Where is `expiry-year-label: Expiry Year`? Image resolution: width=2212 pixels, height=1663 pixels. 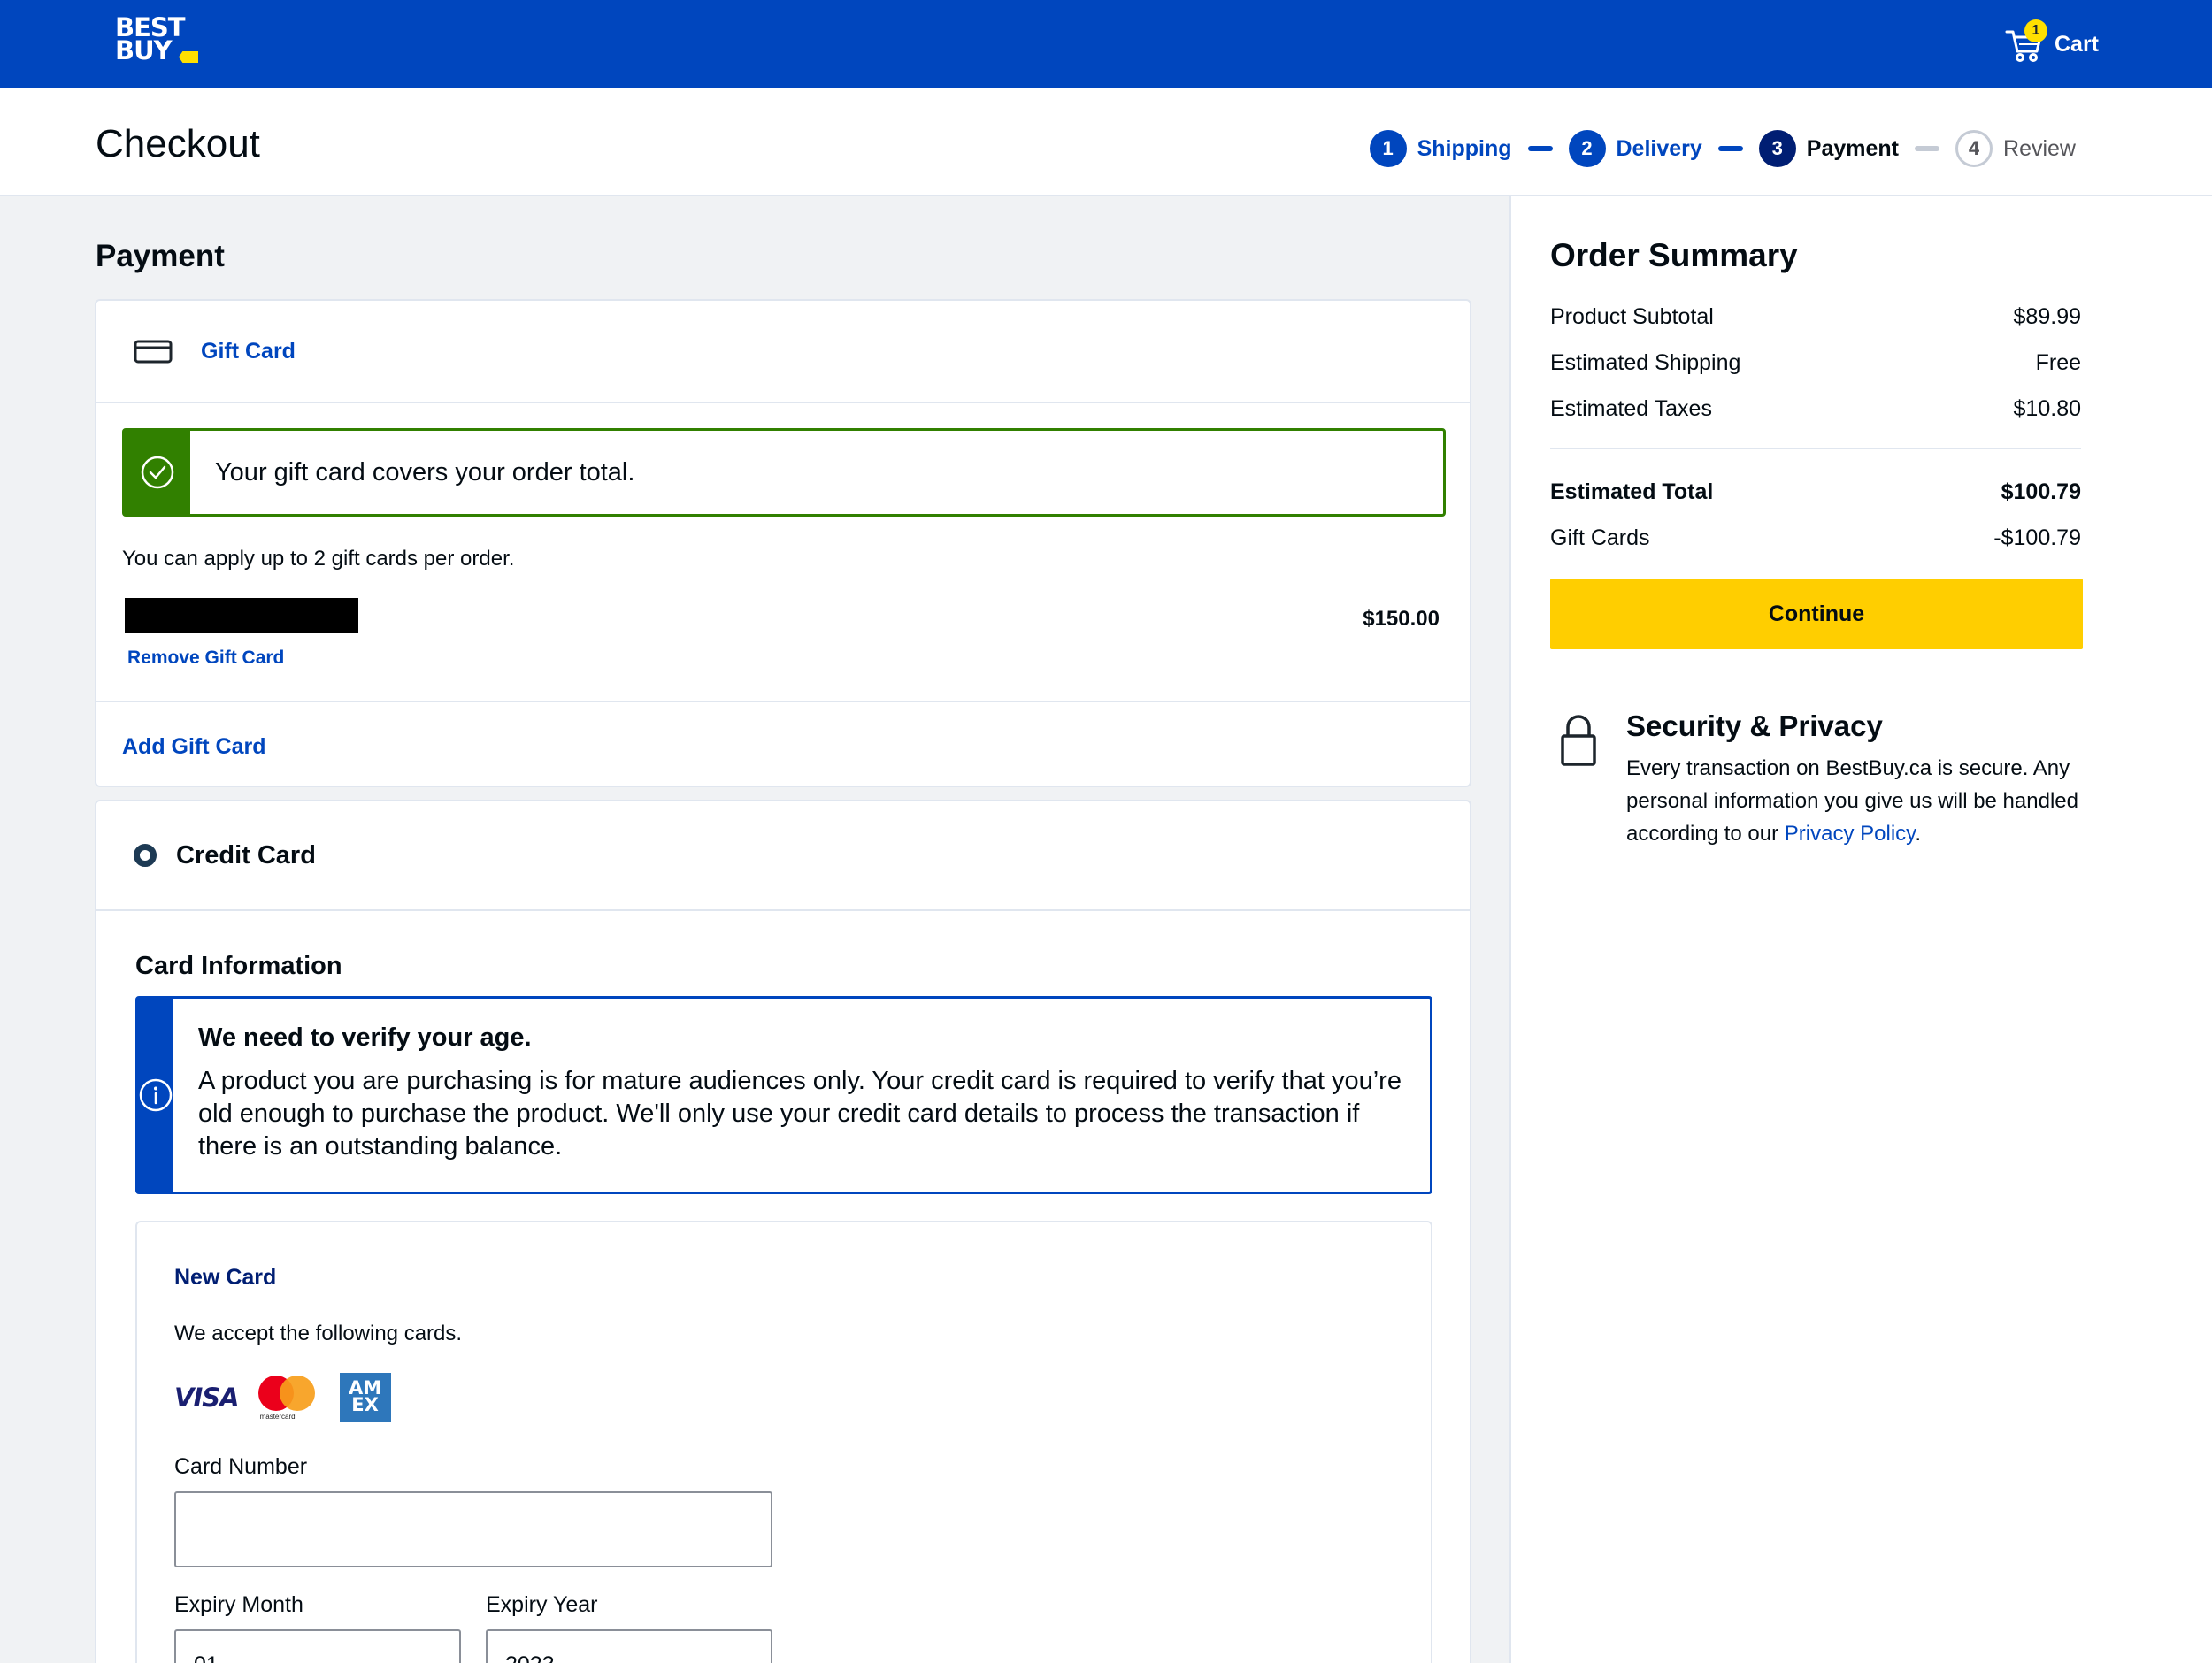 expiry-year-label: Expiry Year is located at coordinates (542, 1605).